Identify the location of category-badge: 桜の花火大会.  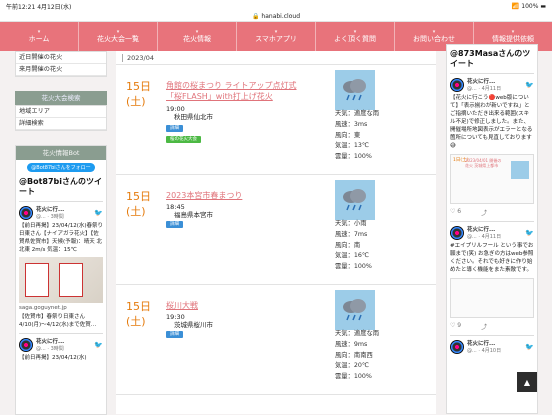
(183, 139).